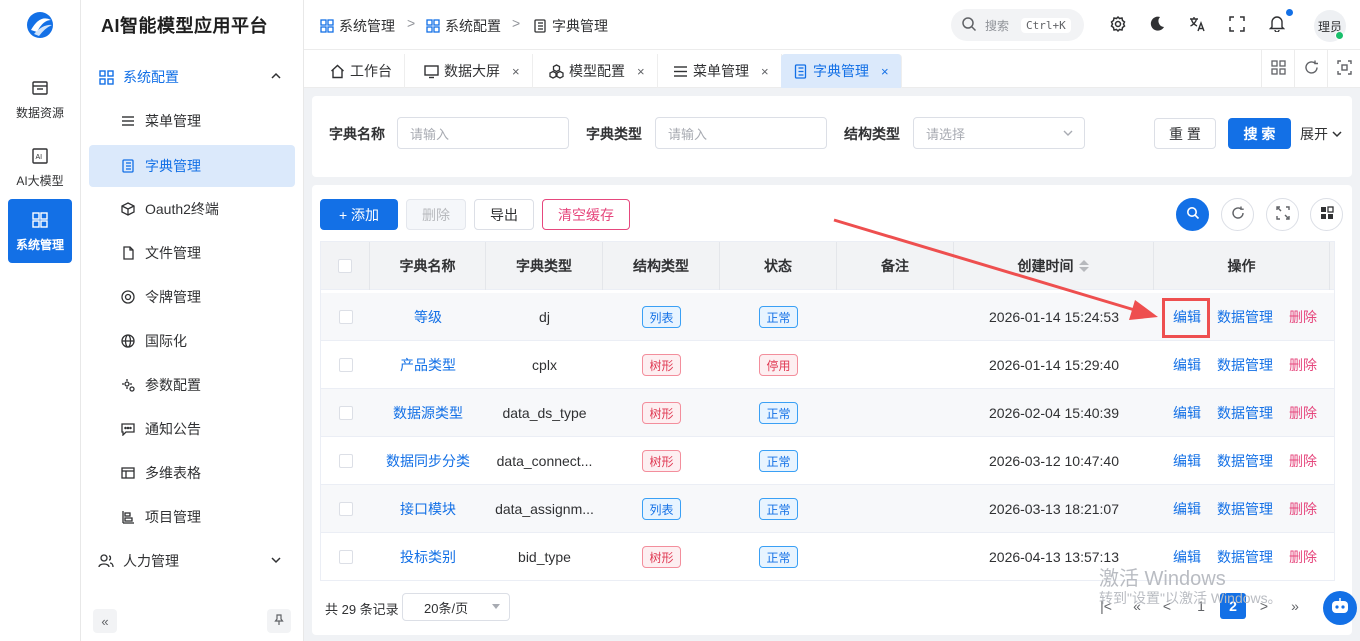 Image resolution: width=1360 pixels, height=641 pixels. Describe the element at coordinates (361, 71) in the screenshot. I see `tab-workbench: 工作台` at that location.